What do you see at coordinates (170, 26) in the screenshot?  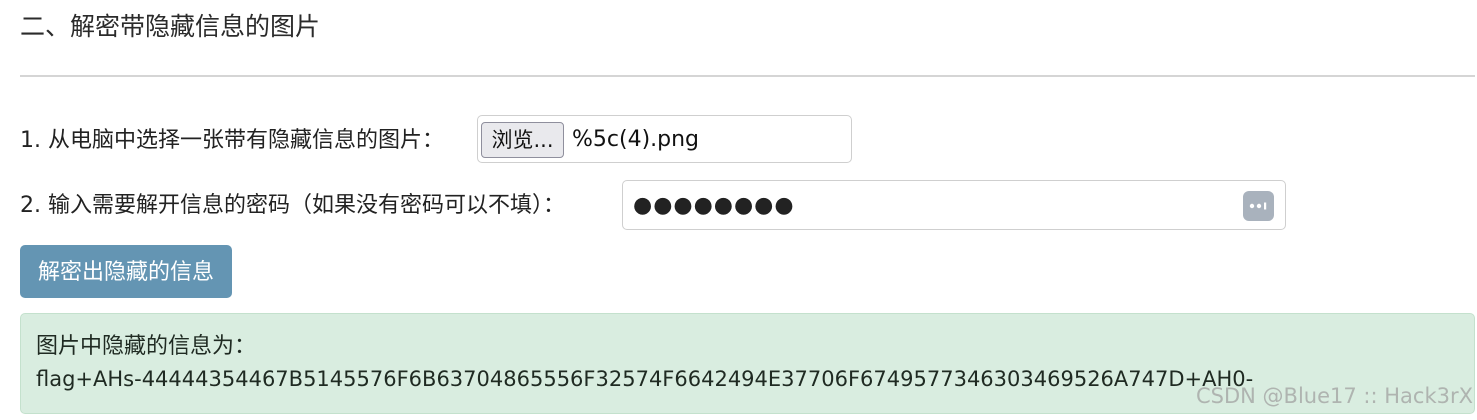 I see `section-title: 二、解密带隐藏信息的图片` at bounding box center [170, 26].